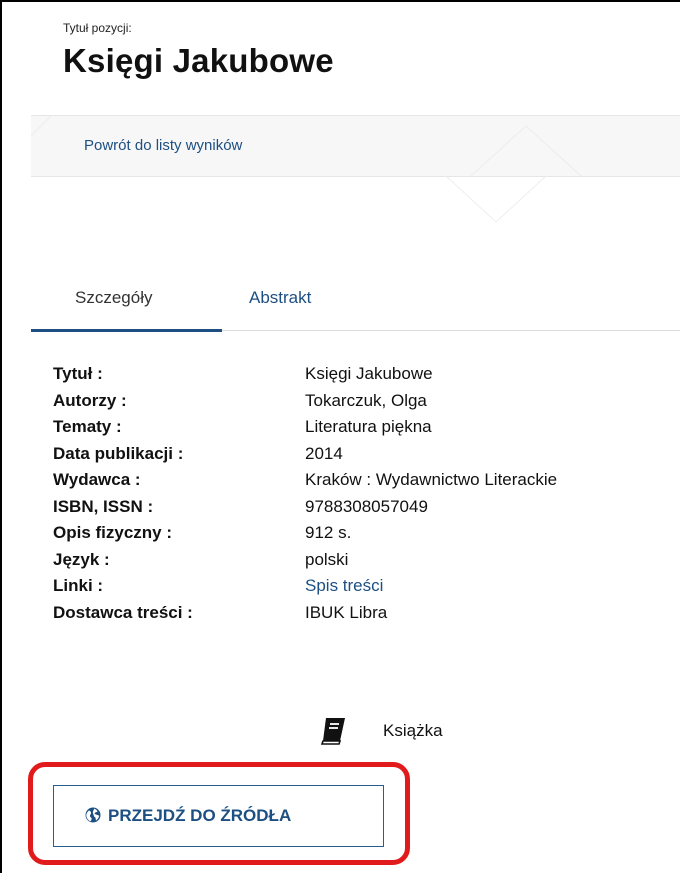 Image resolution: width=680 pixels, height=873 pixels. I want to click on title-caption: Tytuł pozycji:, so click(97, 28).